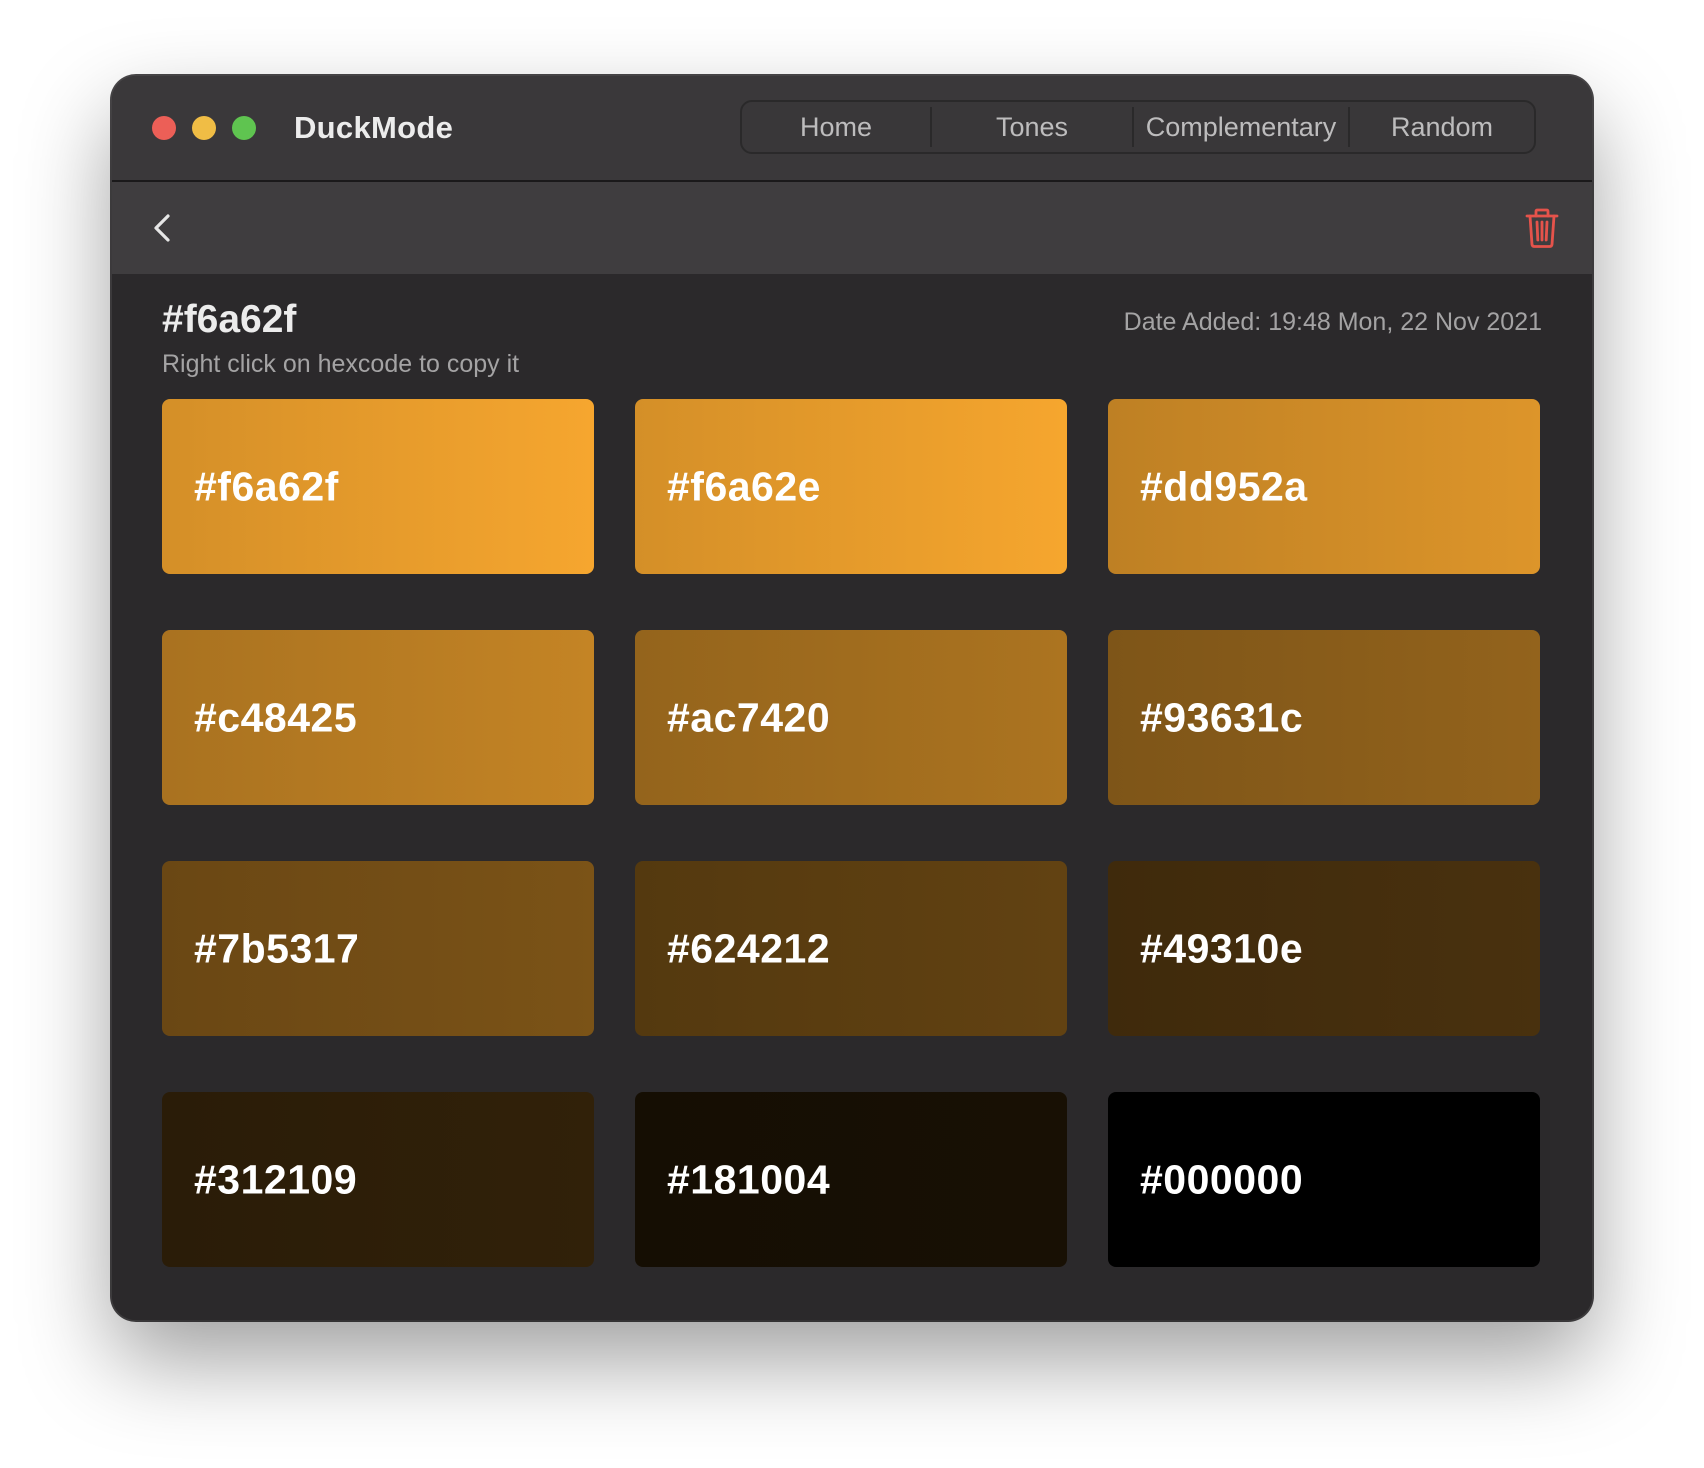 The height and width of the screenshot is (1468, 1704). What do you see at coordinates (748, 1179) in the screenshot?
I see `swatch-hex-label: #181004` at bounding box center [748, 1179].